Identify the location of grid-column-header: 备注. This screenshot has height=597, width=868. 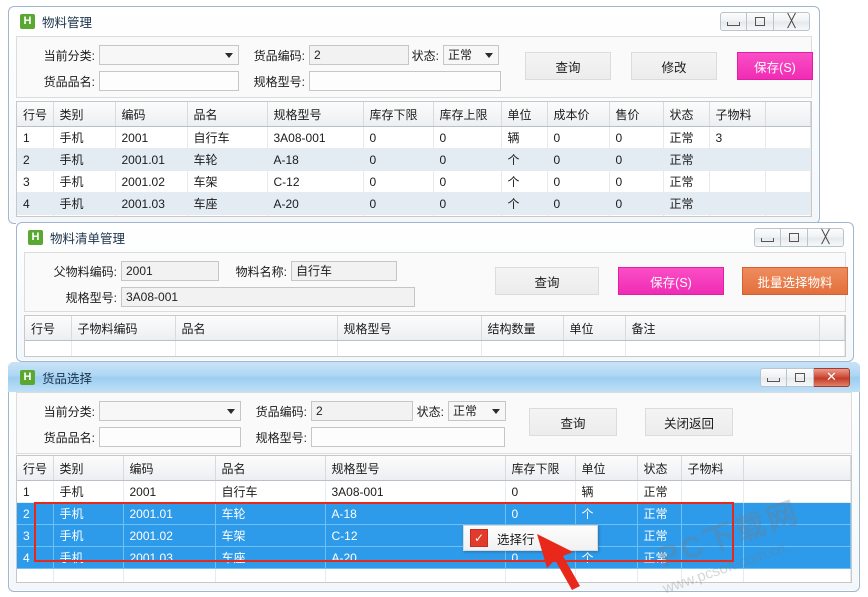
(722, 328).